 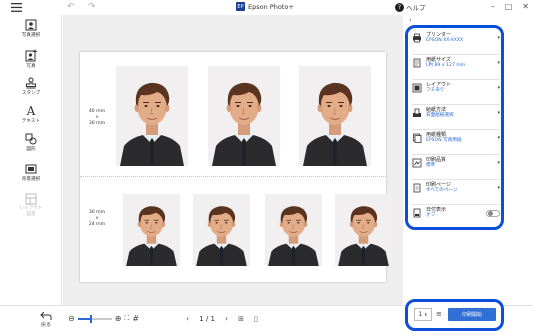 What do you see at coordinates (417, 188) in the screenshot?
I see `print-pages-icon` at bounding box center [417, 188].